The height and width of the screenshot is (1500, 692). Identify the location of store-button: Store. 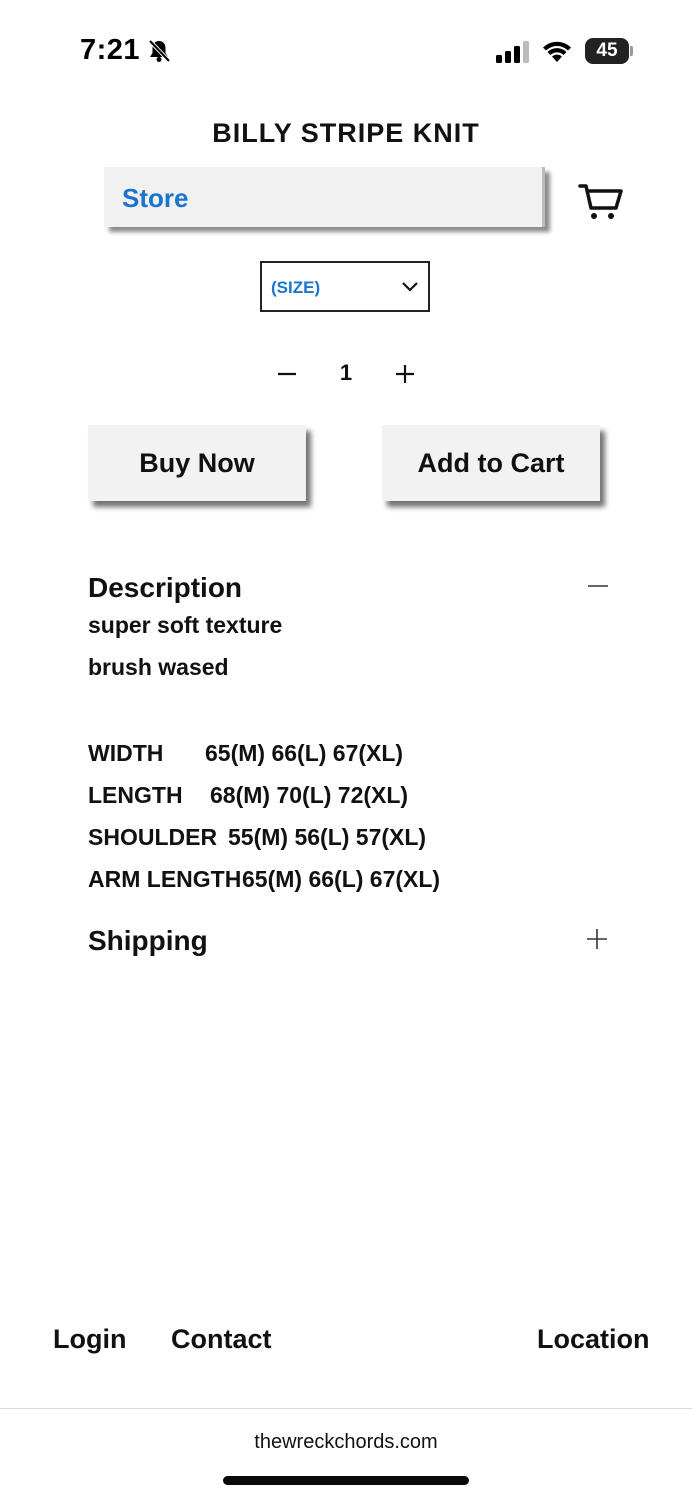
(324, 197).